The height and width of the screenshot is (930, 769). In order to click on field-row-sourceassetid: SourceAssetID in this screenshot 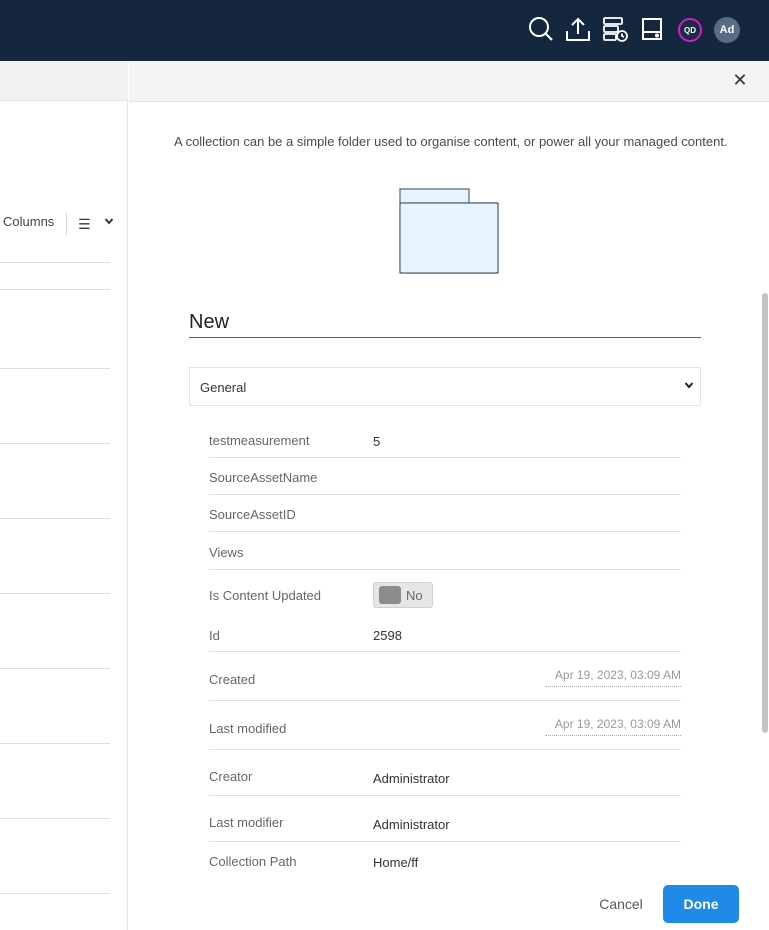, I will do `click(445, 513)`.